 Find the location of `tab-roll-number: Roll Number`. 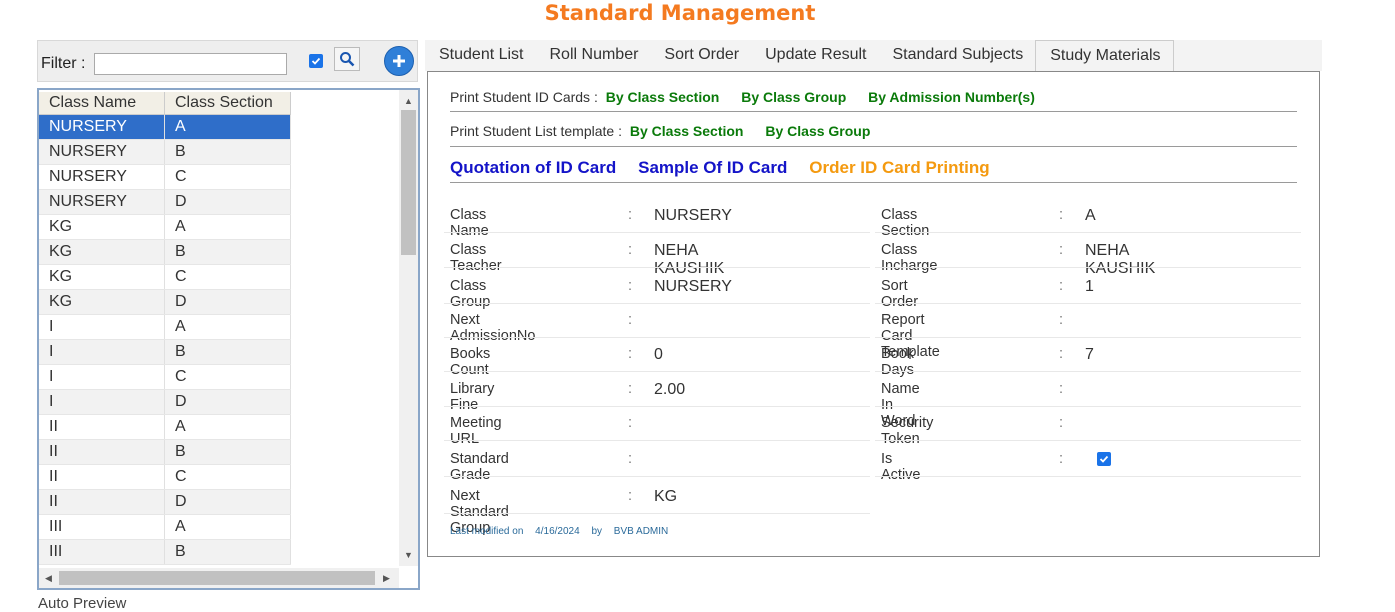

tab-roll-number: Roll Number is located at coordinates (593, 55).